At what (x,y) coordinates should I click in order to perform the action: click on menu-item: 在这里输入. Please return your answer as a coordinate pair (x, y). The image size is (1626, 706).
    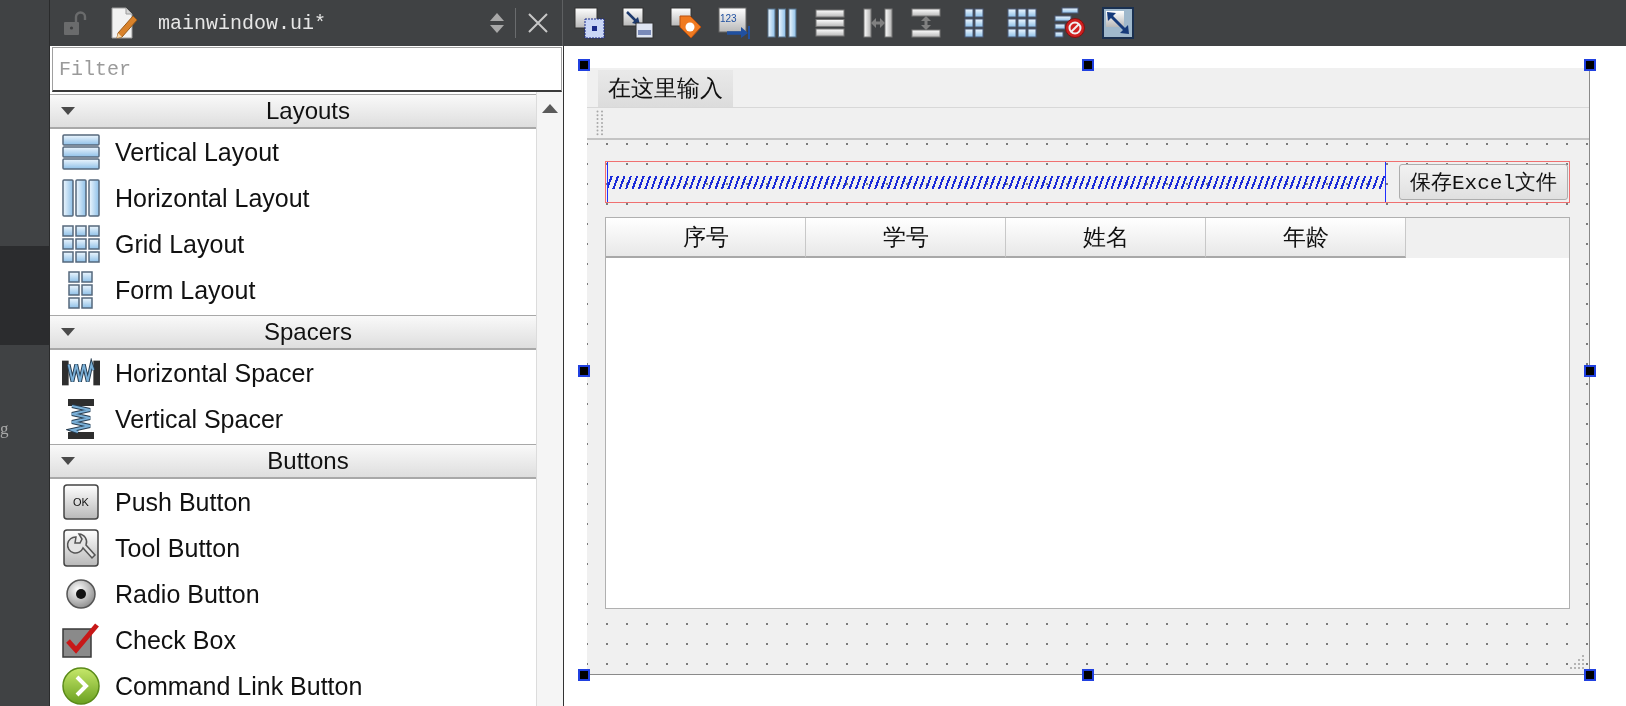
    Looking at the image, I should click on (665, 88).